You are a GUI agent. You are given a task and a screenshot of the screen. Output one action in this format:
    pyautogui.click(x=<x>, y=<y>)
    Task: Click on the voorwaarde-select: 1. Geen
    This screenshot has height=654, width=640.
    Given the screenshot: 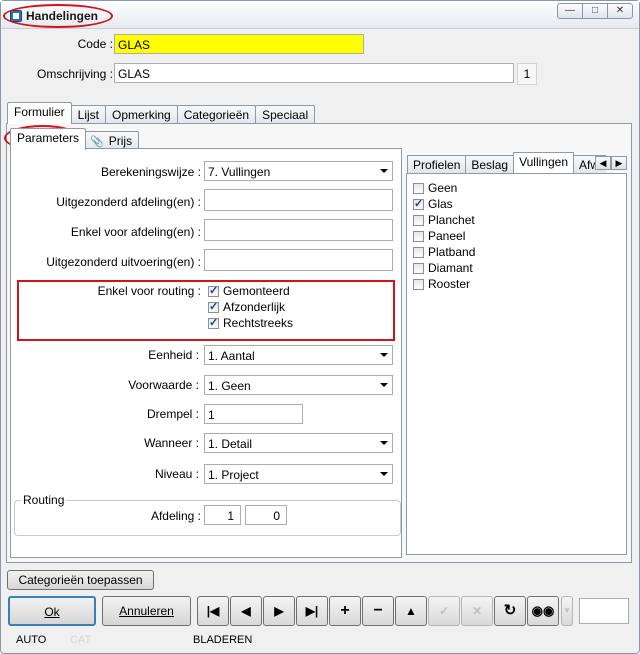 What is the action you would take?
    pyautogui.click(x=298, y=385)
    